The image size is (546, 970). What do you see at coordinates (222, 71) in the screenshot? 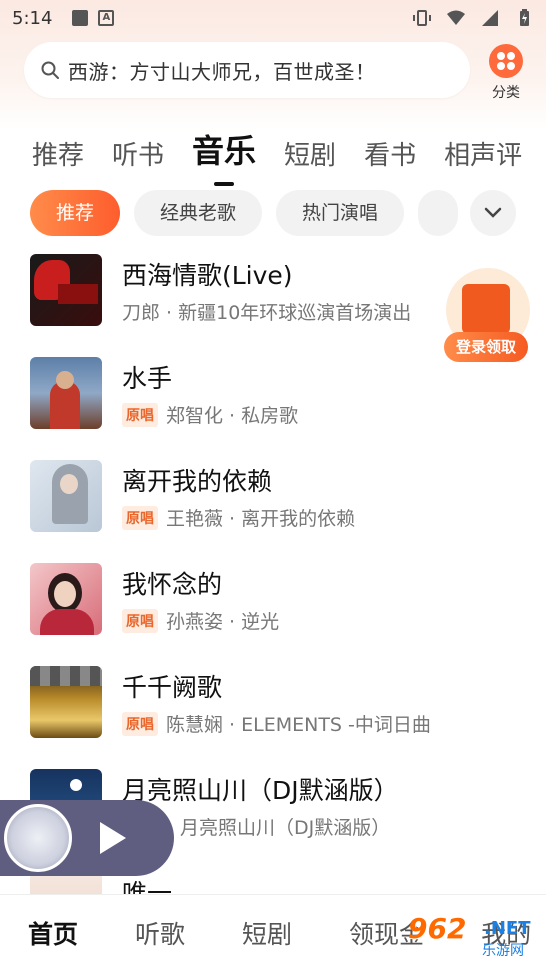
I see `search-hint: 西游：方寸山大师兄，百世成圣！` at bounding box center [222, 71].